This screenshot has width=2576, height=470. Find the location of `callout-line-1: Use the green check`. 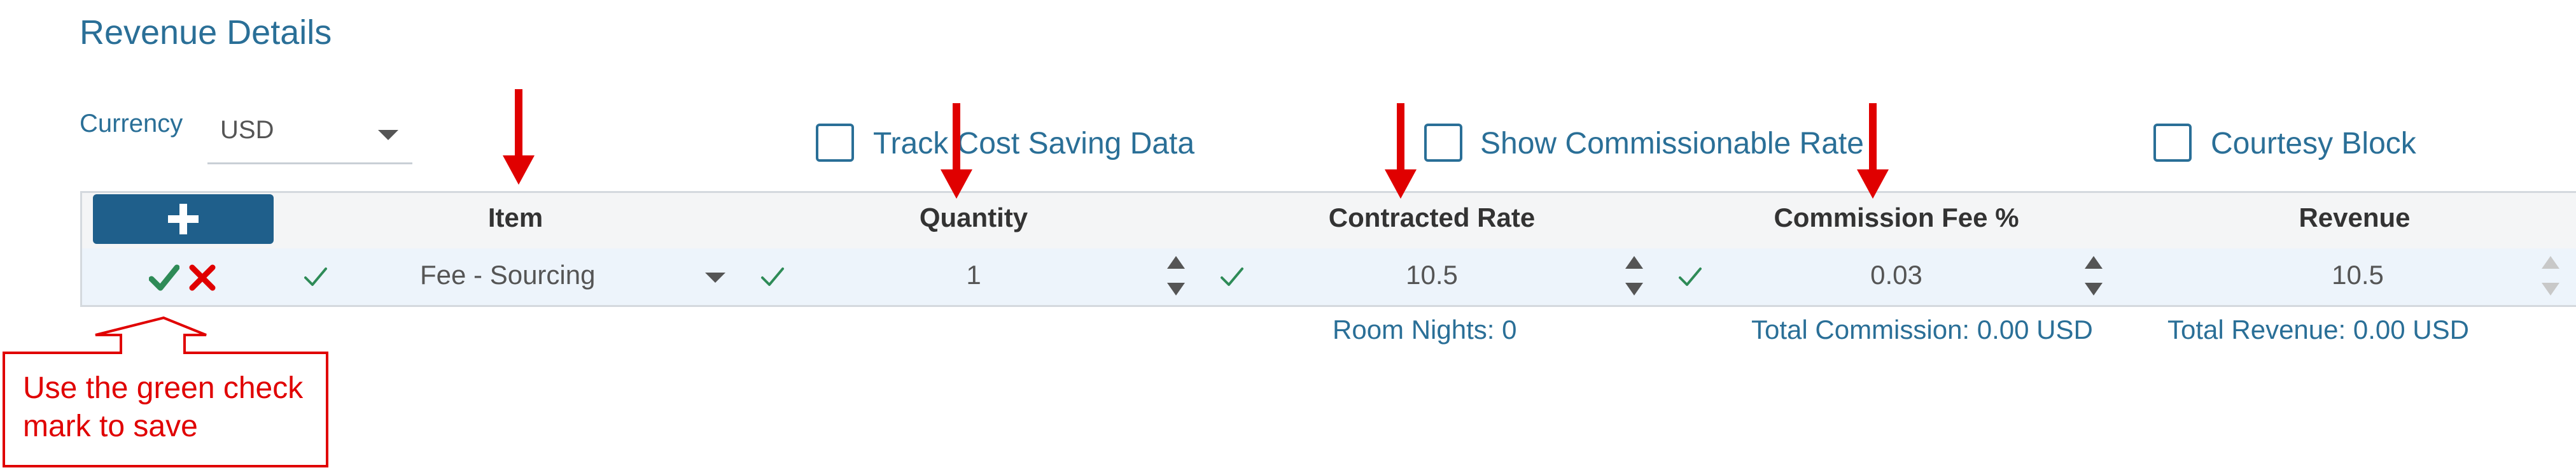

callout-line-1: Use the green check is located at coordinates (163, 388).